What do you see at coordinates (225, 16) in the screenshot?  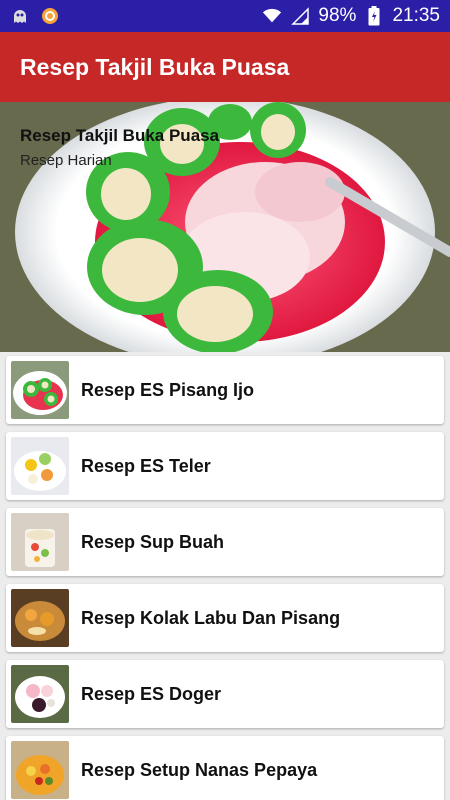 I see `status-bar: 98% 21:35` at bounding box center [225, 16].